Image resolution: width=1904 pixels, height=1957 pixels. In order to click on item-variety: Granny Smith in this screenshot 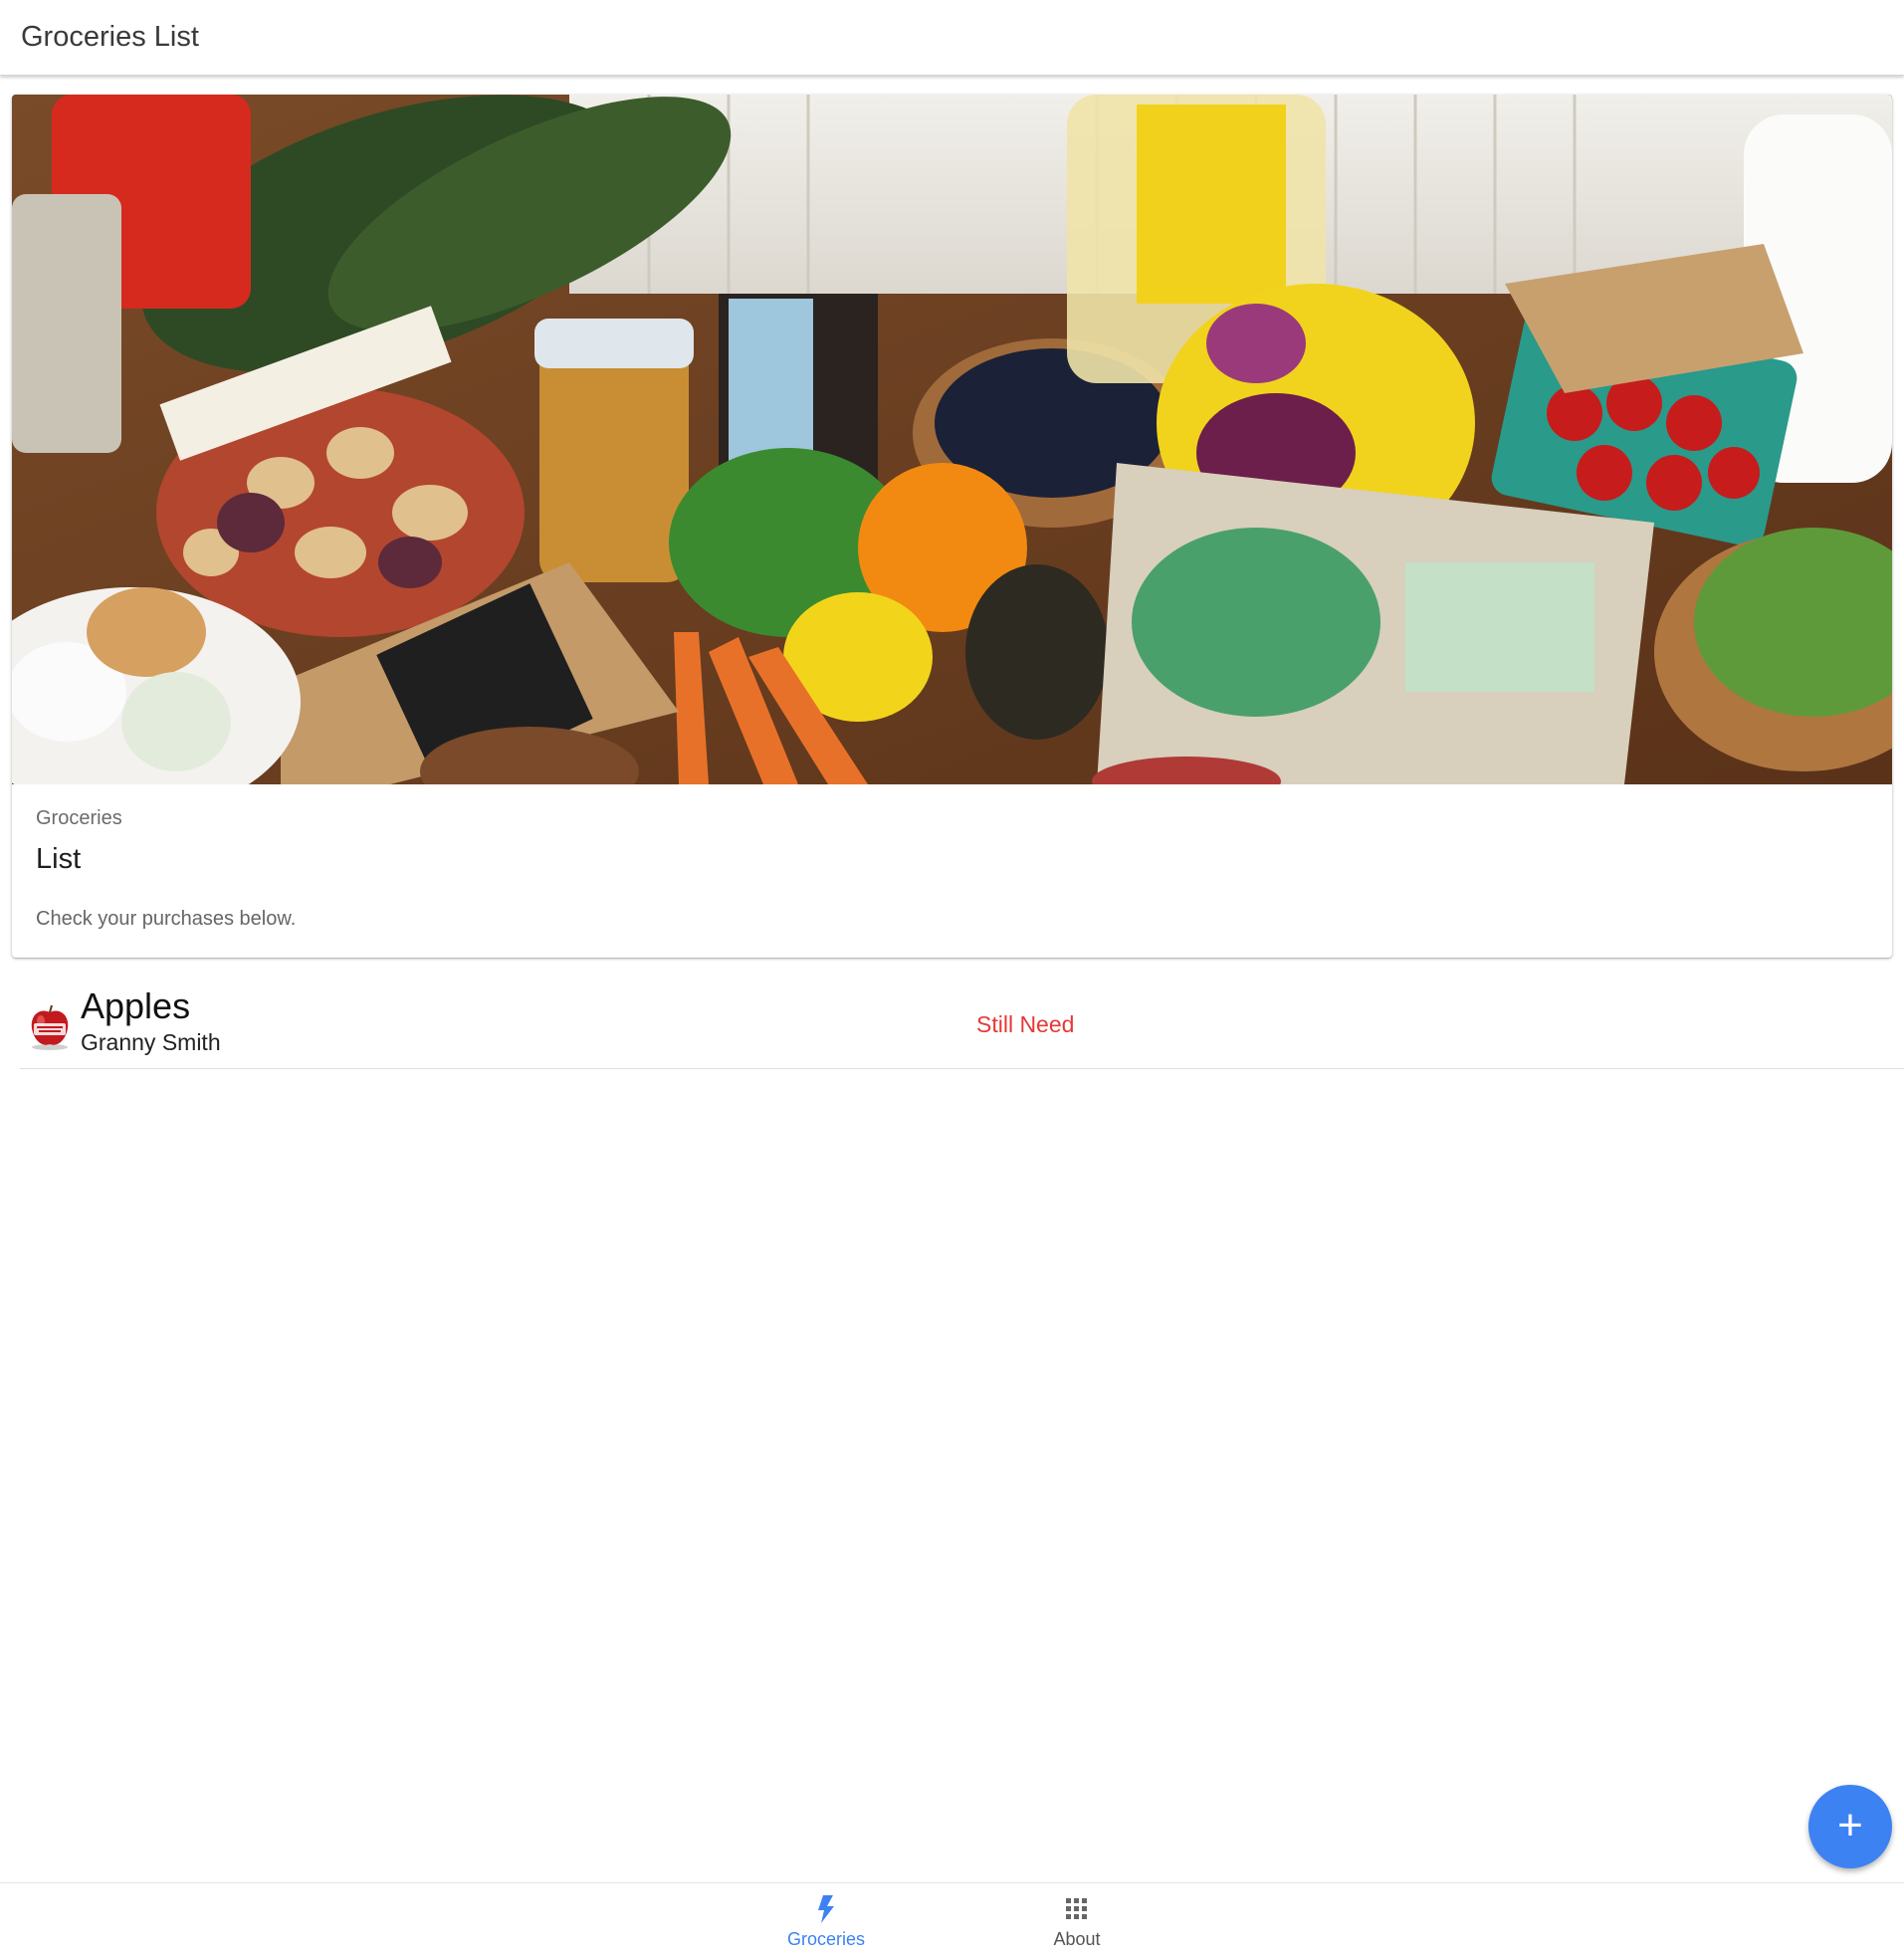, I will do `click(151, 1042)`.